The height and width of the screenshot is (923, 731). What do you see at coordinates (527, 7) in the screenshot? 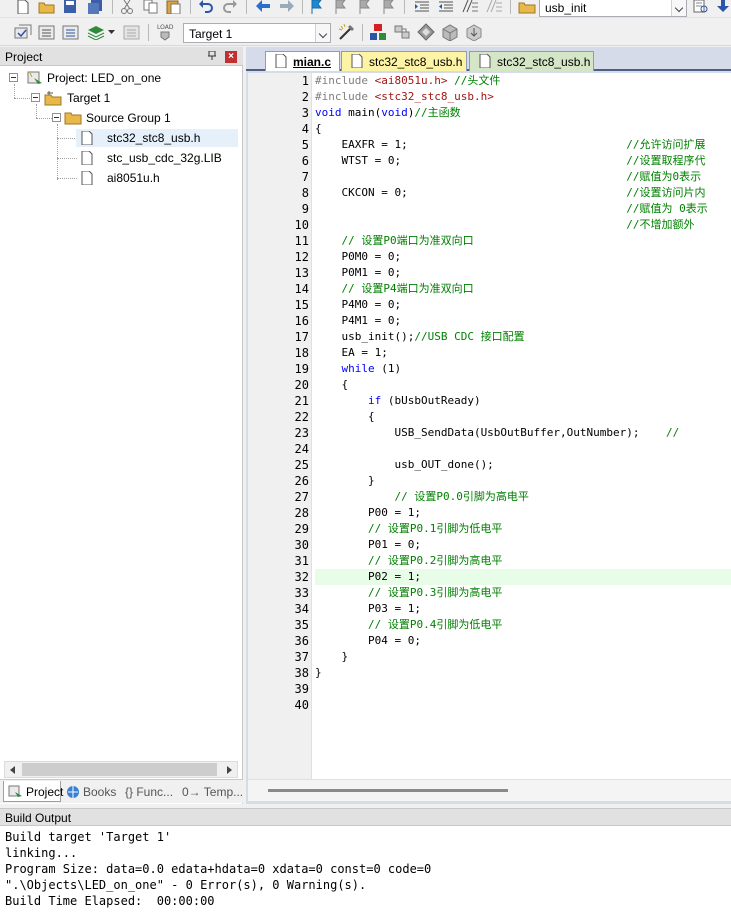
I see `find-in-files-icon` at bounding box center [527, 7].